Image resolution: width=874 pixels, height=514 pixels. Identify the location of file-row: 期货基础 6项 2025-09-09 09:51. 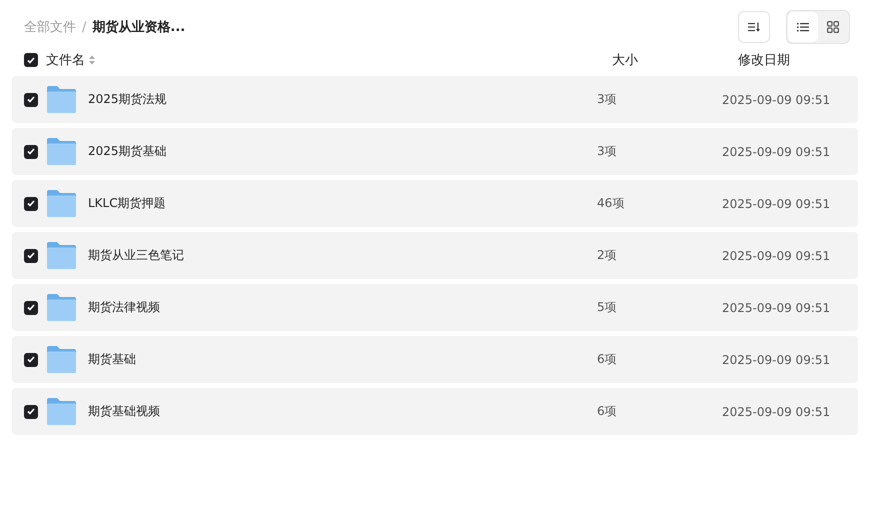
(435, 359).